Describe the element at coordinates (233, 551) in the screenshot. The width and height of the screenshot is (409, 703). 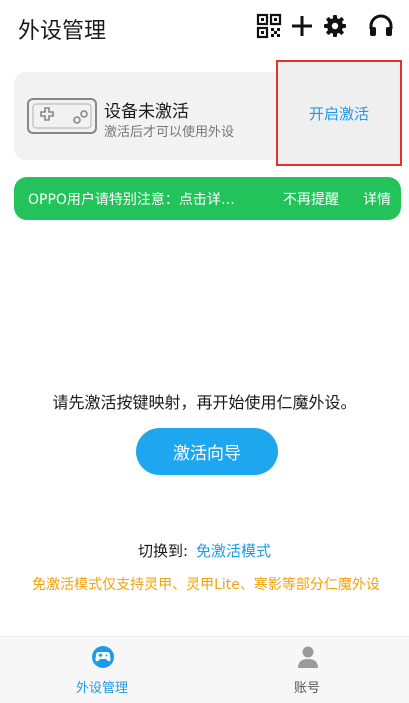
I see `activation-free-mode-link: 免激活模式` at that location.